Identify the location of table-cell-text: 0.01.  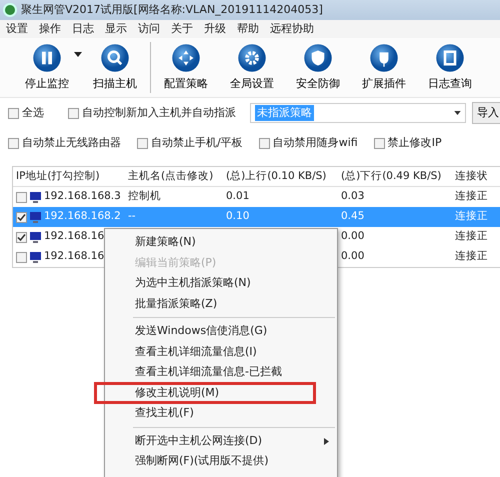
(237, 196).